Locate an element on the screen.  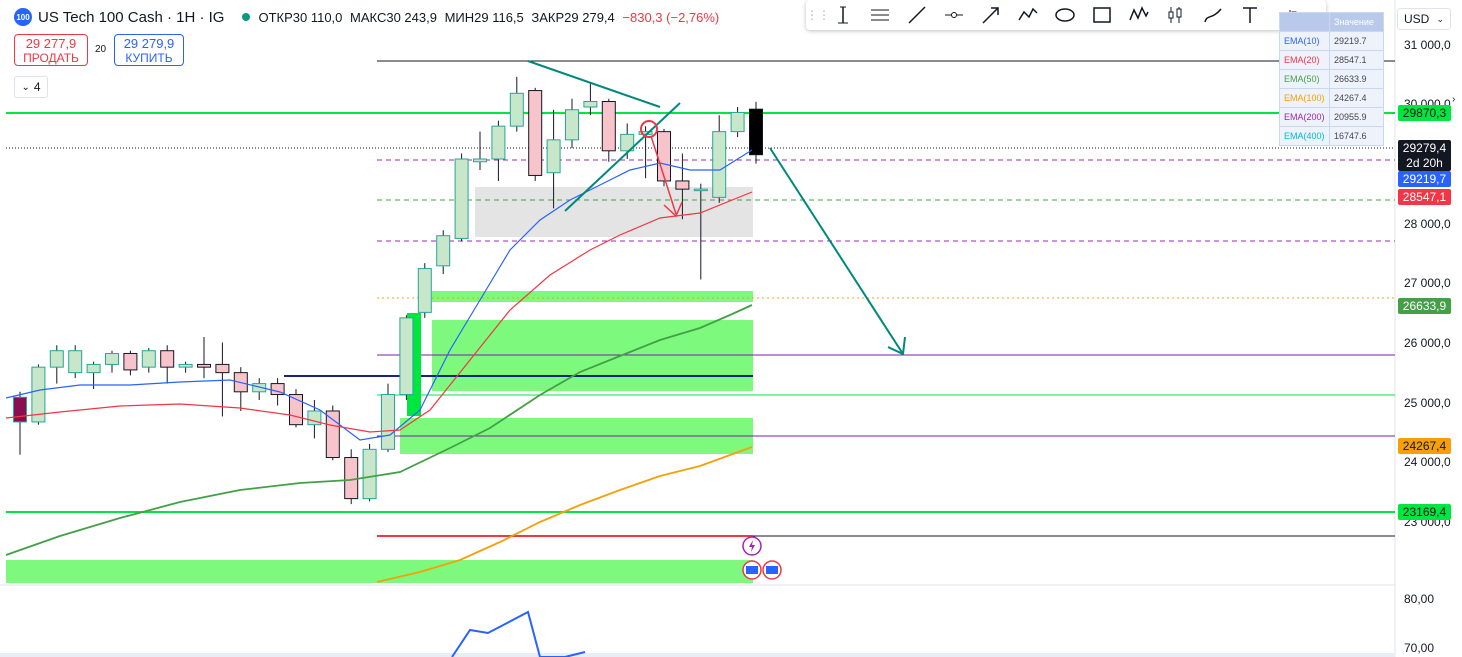
horizontal-ray-icon is located at coordinates (953, 15).